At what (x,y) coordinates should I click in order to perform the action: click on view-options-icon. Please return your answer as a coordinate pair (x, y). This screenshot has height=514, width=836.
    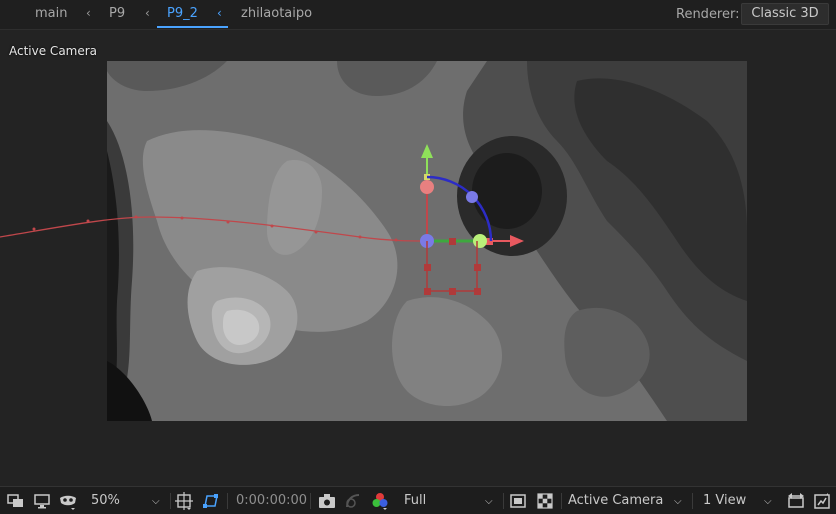
    Looking at the image, I should click on (822, 501).